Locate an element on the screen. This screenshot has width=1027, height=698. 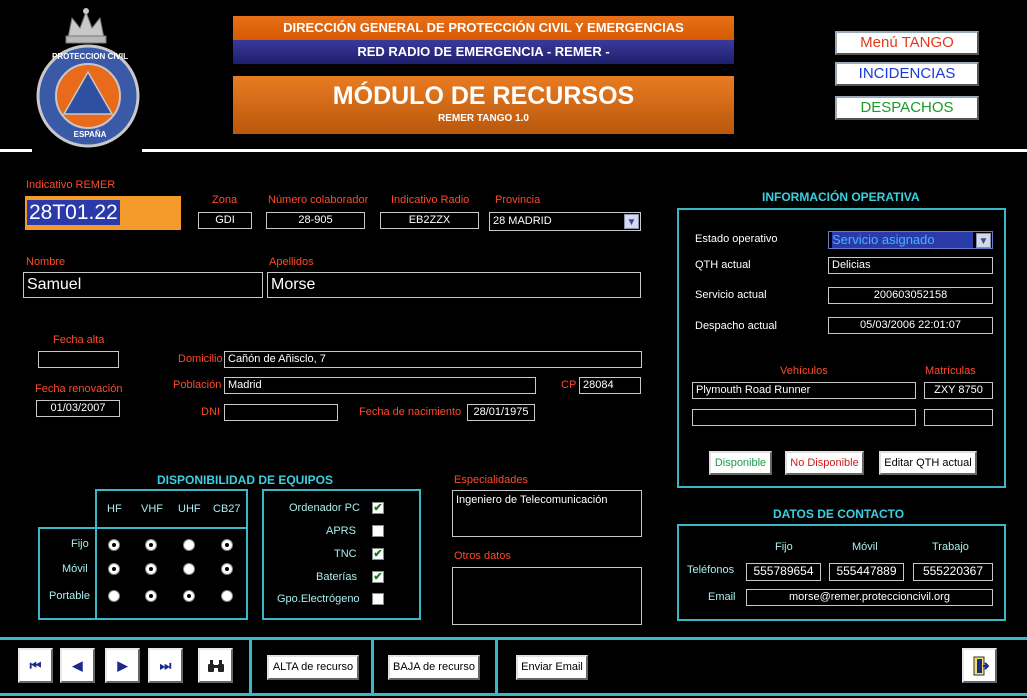
vehiculo-2-field is located at coordinates (804, 417).